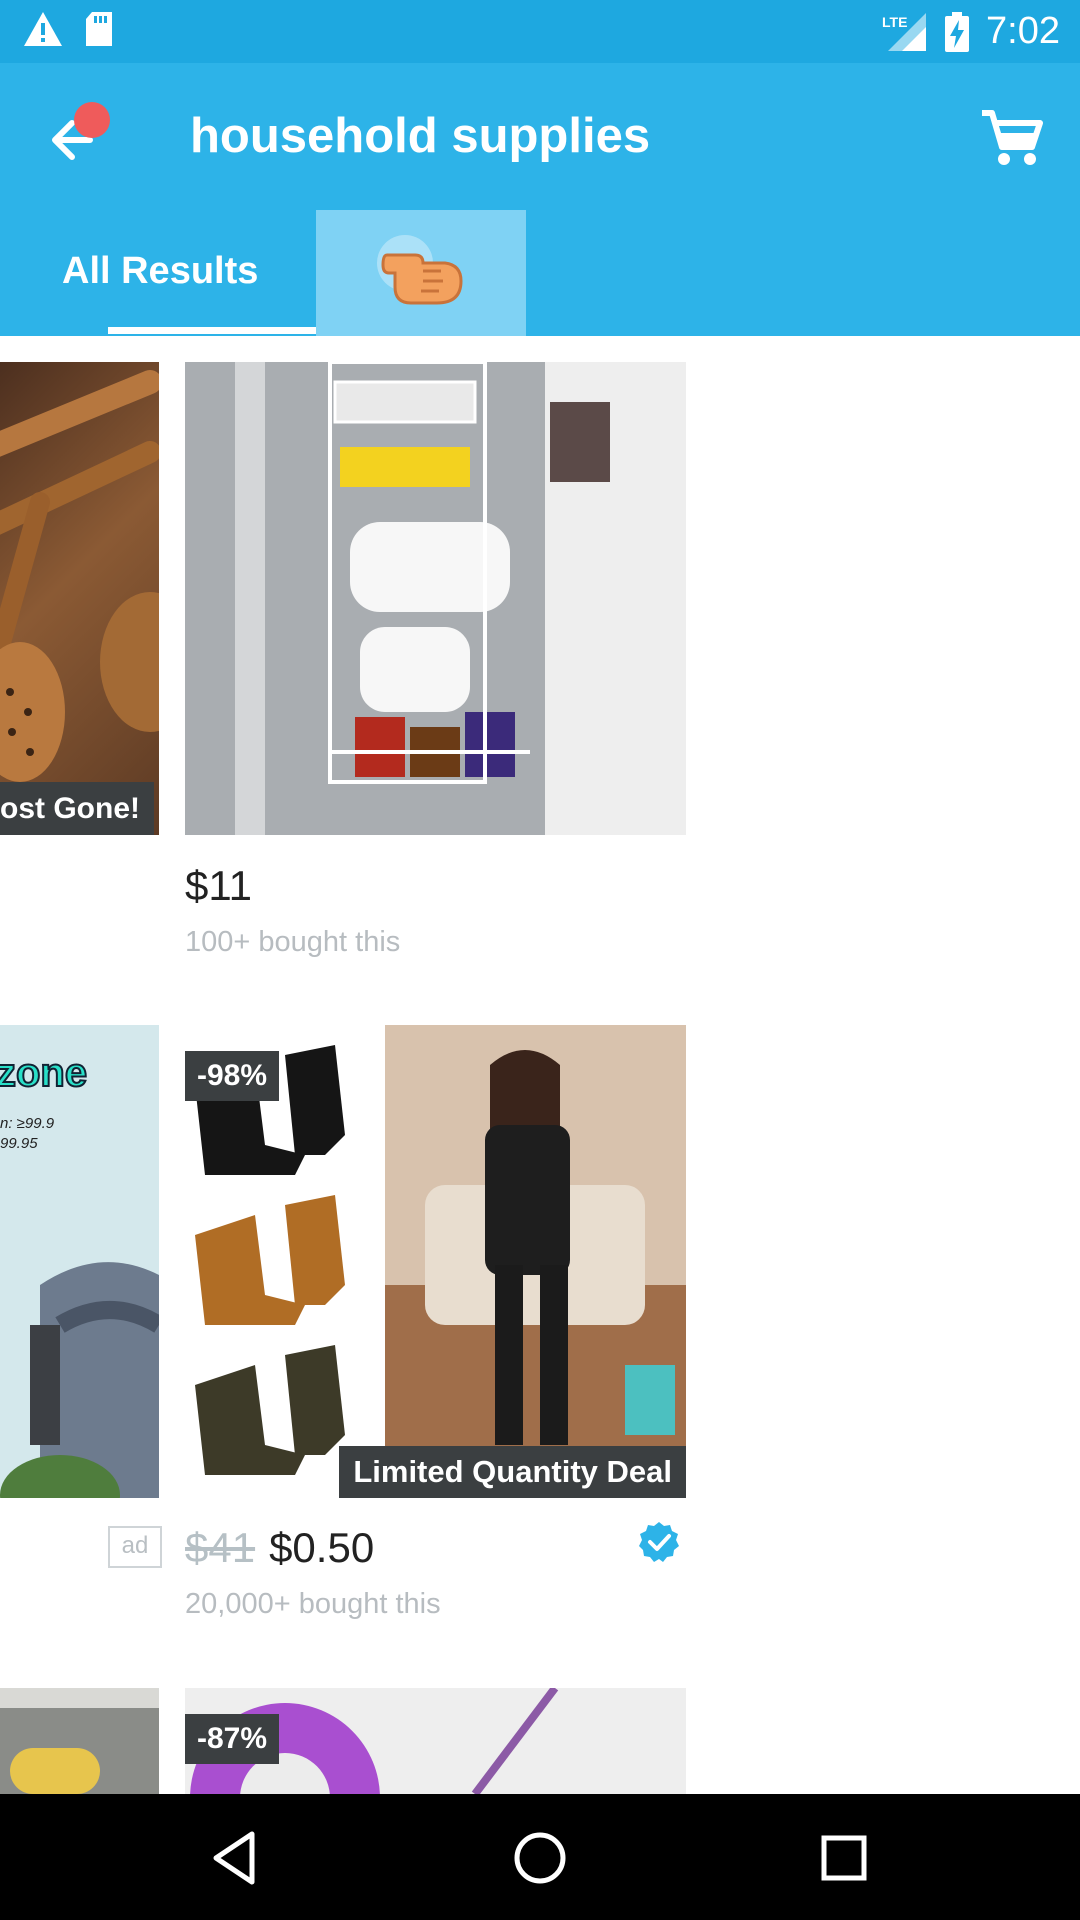  Describe the element at coordinates (313, 1604) in the screenshot. I see `sold-count: 20,000+ bought this` at that location.